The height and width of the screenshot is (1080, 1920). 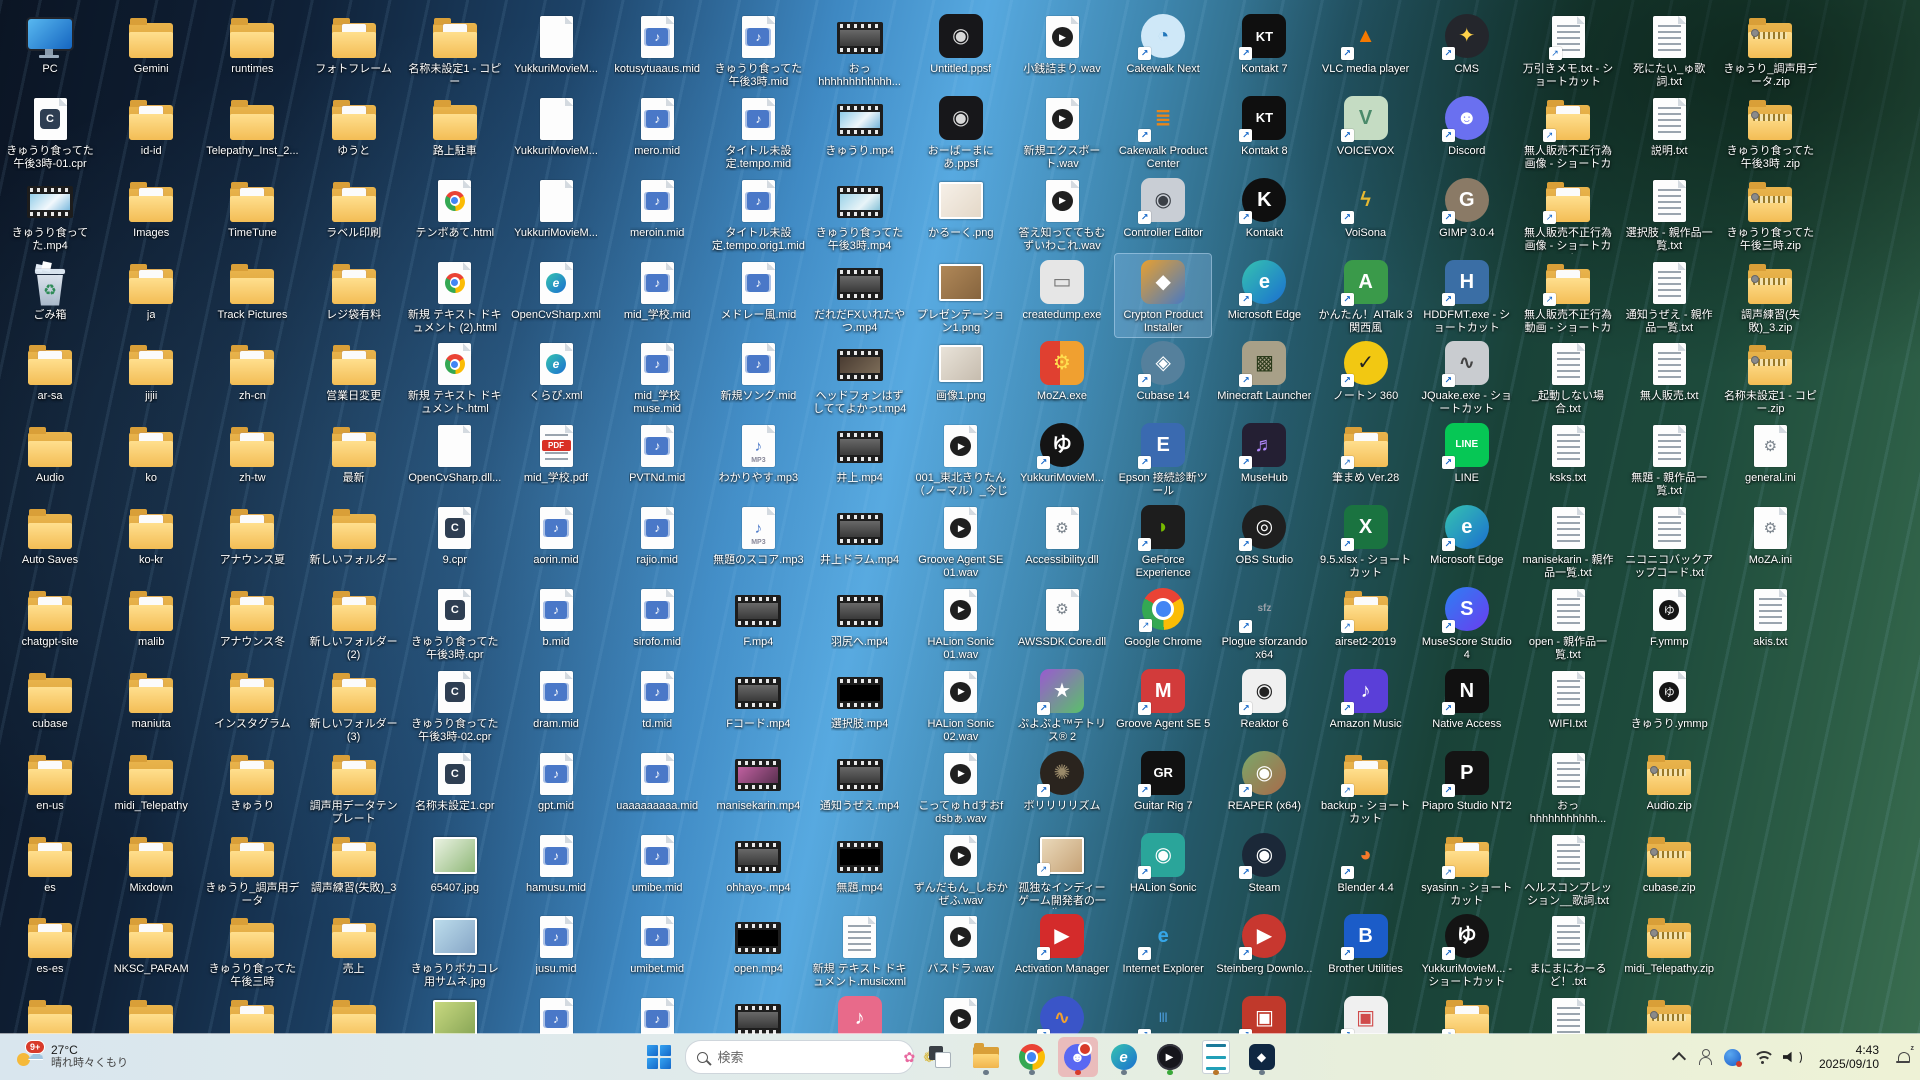 What do you see at coordinates (1163, 862) in the screenshot?
I see `desktop-icon: ◉ ↗ HALion Sonic` at bounding box center [1163, 862].